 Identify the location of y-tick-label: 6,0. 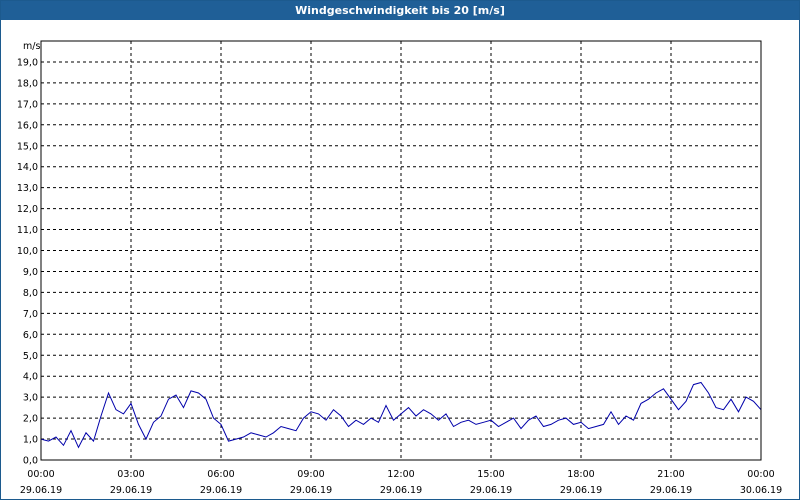
(30, 335).